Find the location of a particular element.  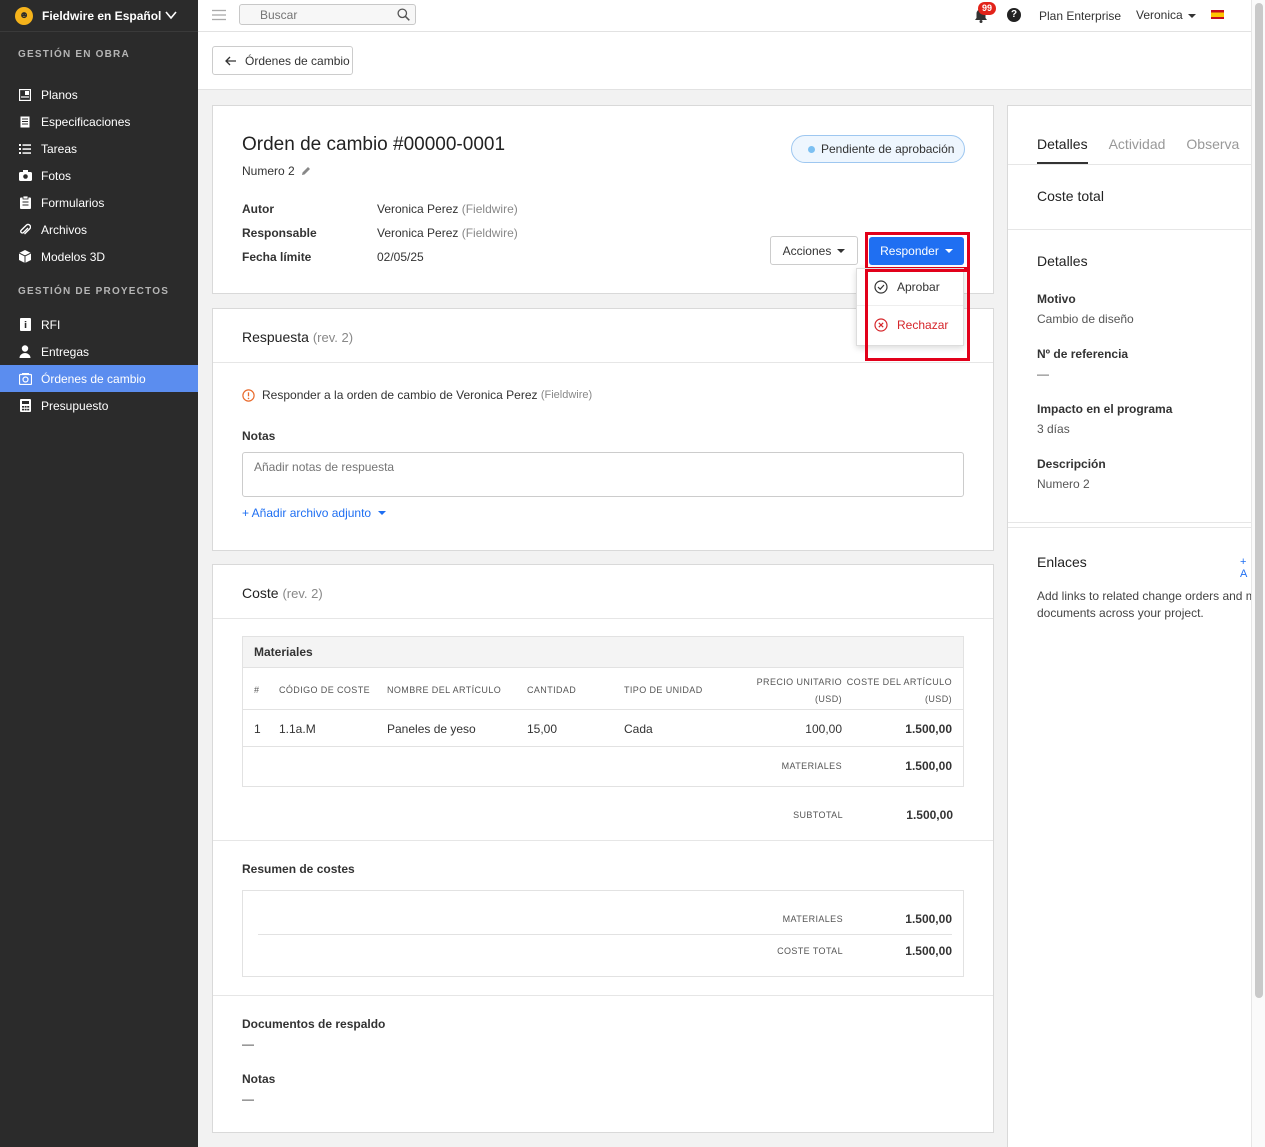

responsible-value: Veronica Perez (Fieldwire) is located at coordinates (447, 233).